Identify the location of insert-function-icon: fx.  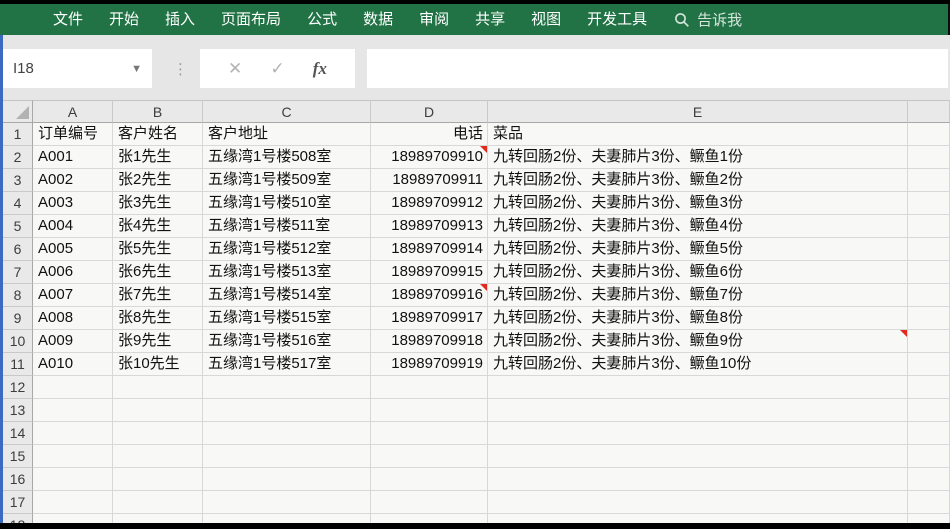
(320, 69).